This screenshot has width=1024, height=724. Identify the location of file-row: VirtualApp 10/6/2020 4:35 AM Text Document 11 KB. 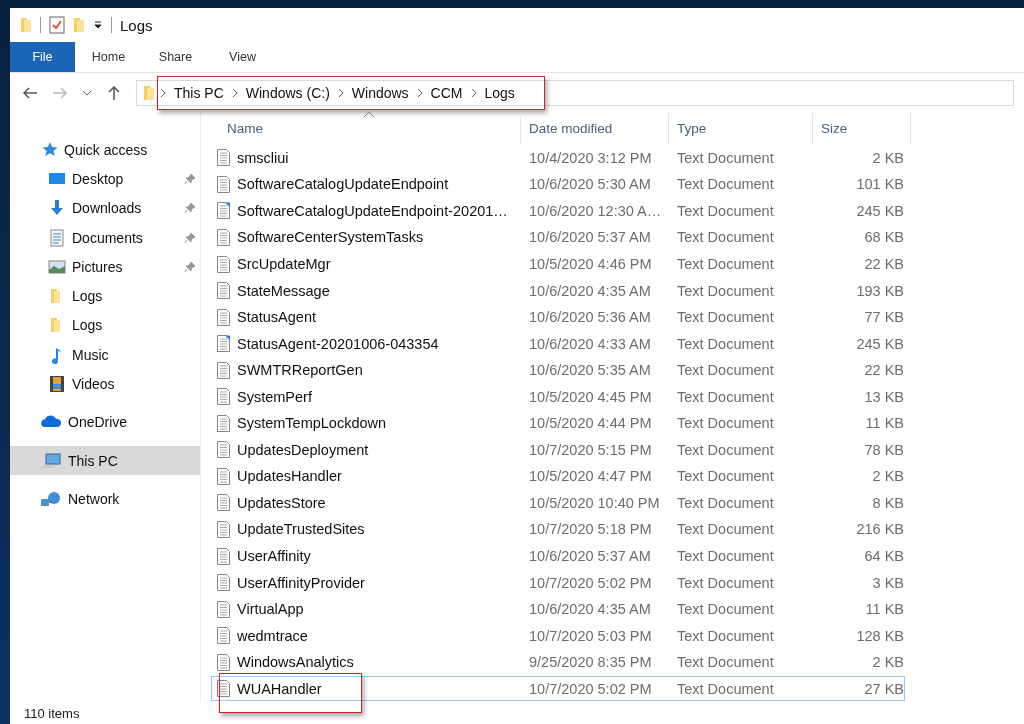
(558, 609).